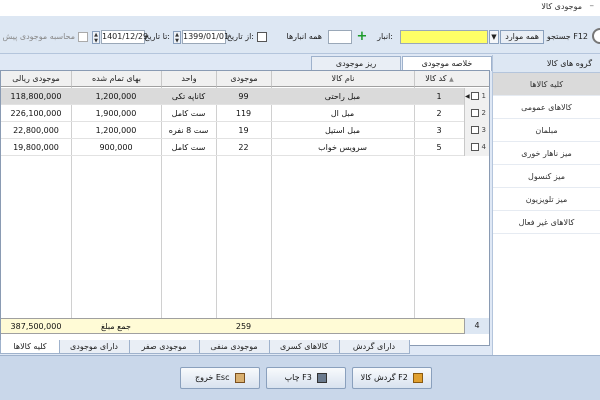 The height and width of the screenshot is (400, 600). What do you see at coordinates (304, 347) in the screenshot?
I see `tab-shortage: کالاهای کسری` at bounding box center [304, 347].